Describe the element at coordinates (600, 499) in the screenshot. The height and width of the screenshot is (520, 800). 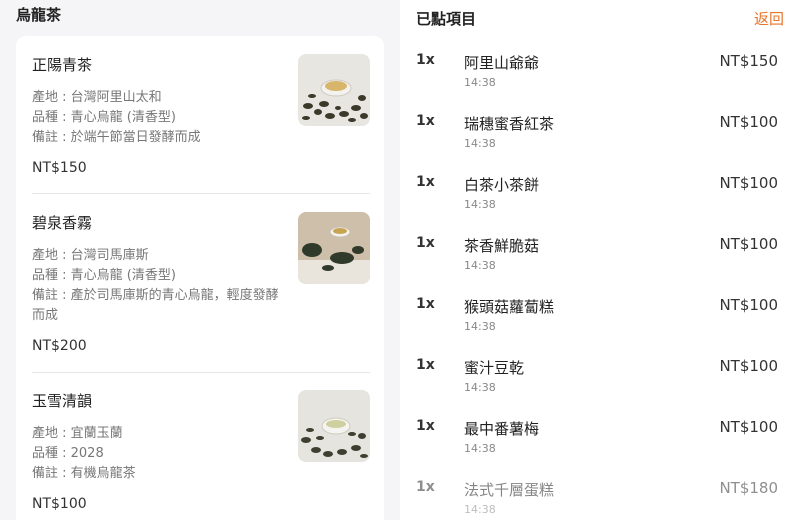
I see `order-row: 1x 法式千層蛋糕 14:38 NT$180` at that location.